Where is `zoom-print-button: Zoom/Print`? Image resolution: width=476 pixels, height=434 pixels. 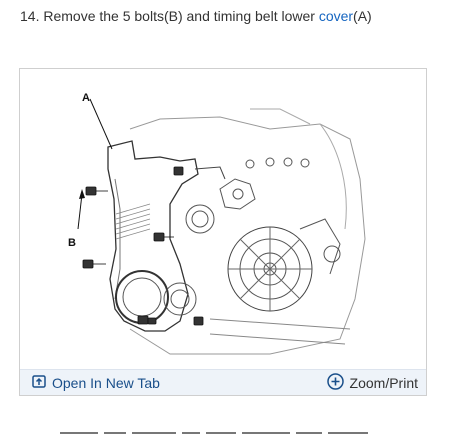
zoom-print-button: Zoom/Print is located at coordinates (372, 382).